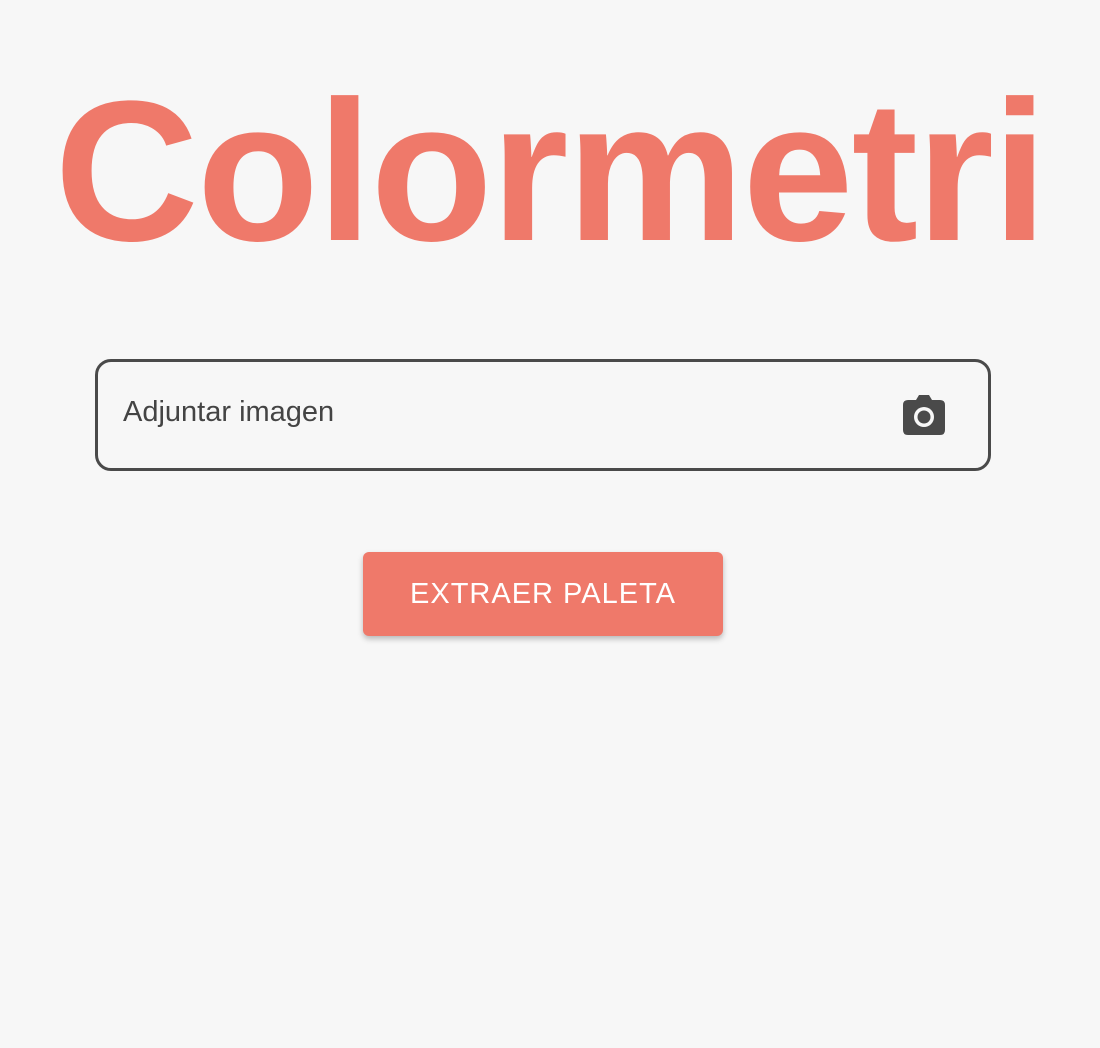 The image size is (1100, 1048). What do you see at coordinates (924, 415) in the screenshot?
I see `camera-icon` at bounding box center [924, 415].